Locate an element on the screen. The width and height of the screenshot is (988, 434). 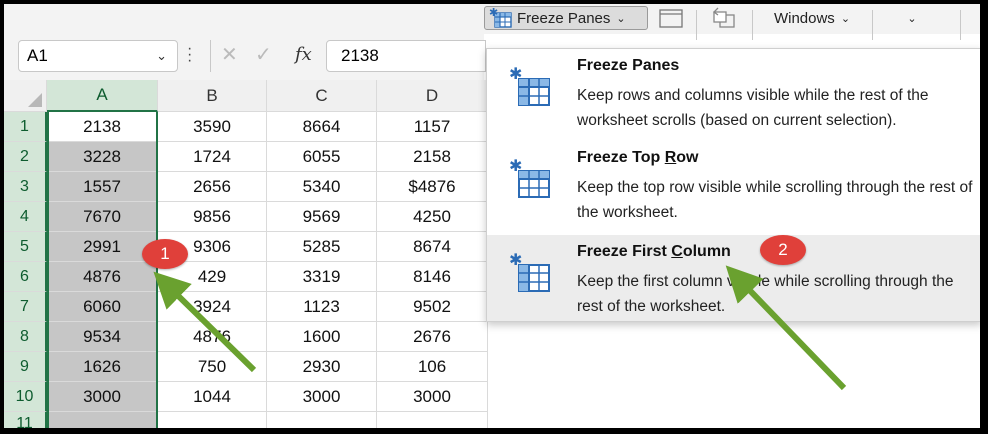
ribbon: ✱ Freeze Panes ⌄ Windows ⌄ ⌄ is located at coordinates (492, 22).